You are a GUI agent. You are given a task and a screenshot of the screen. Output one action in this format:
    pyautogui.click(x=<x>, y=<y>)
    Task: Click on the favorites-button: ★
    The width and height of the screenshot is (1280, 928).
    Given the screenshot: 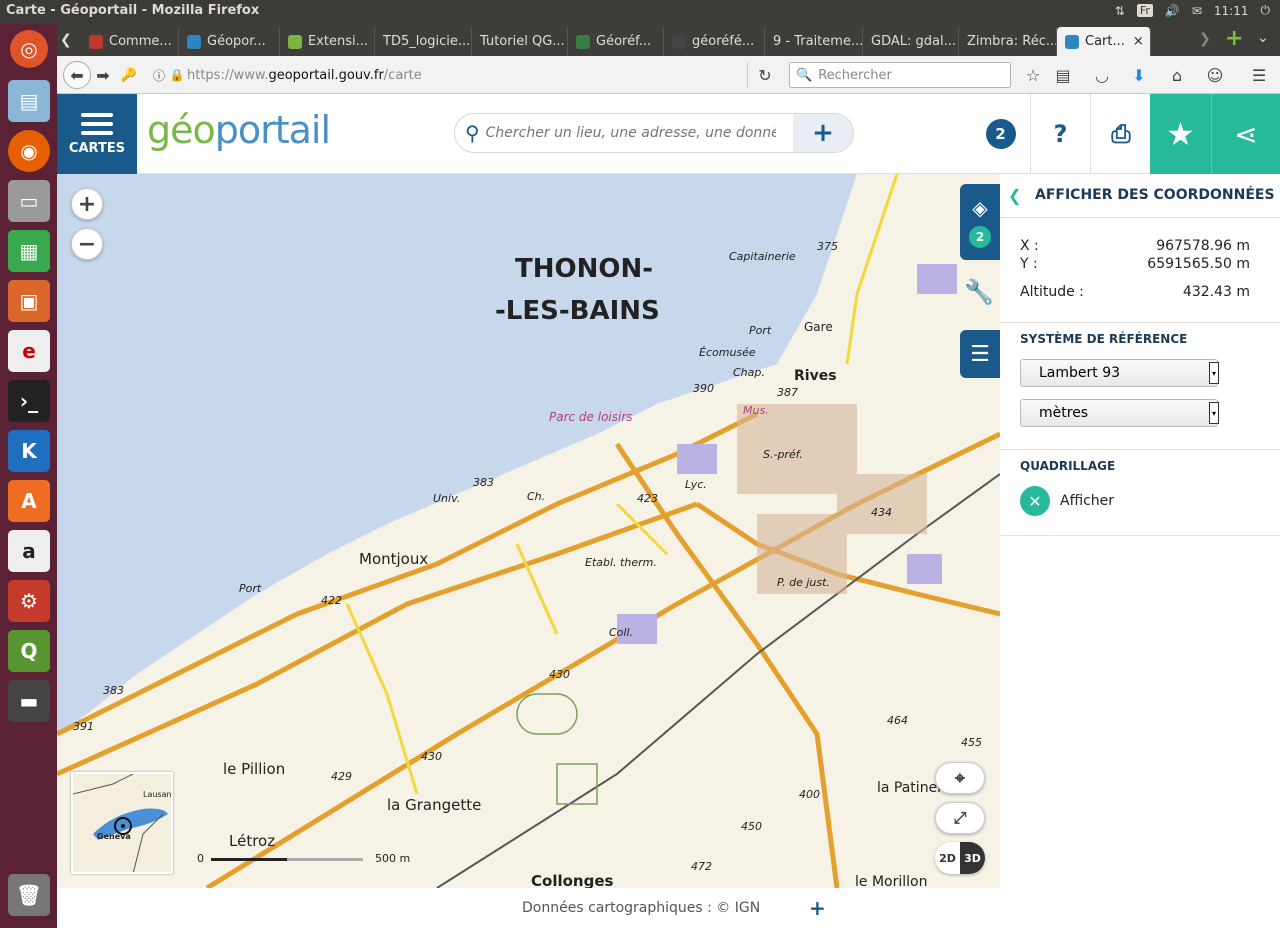 What is the action you would take?
    pyautogui.click(x=1180, y=134)
    